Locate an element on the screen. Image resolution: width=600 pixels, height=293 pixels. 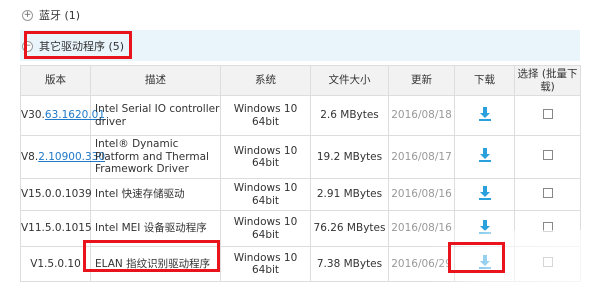
version-prefix: V11.5.0.1015 is located at coordinates (56, 228).